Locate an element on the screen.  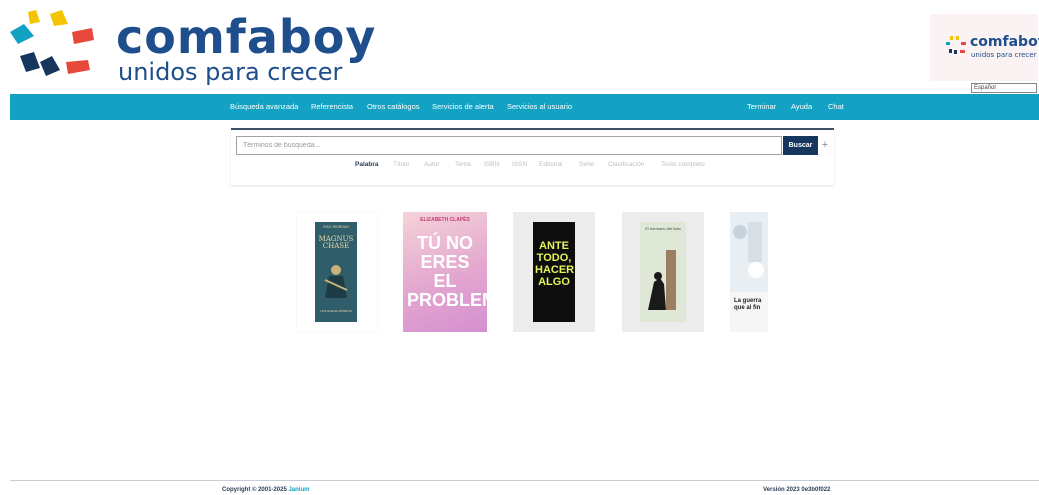
nav-terminar: Terminar is located at coordinates (761, 107).